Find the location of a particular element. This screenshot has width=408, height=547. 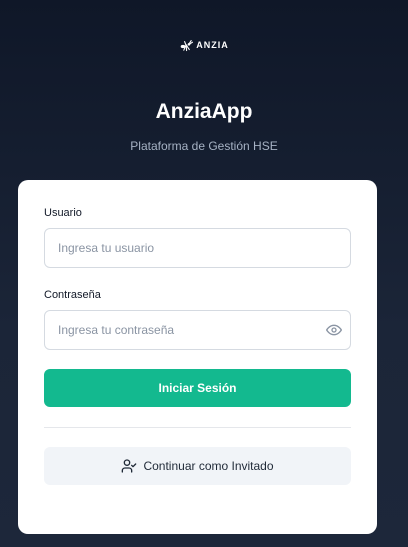

guest-button: Continuar como Invitado is located at coordinates (197, 466).